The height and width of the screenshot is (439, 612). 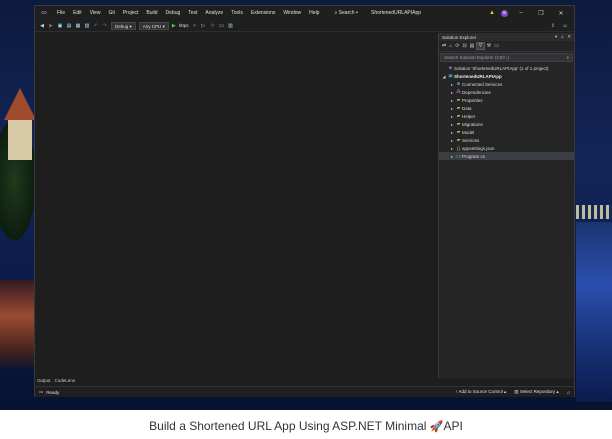 What do you see at coordinates (489, 46) in the screenshot?
I see `properties-icon: ⚒` at bounding box center [489, 46].